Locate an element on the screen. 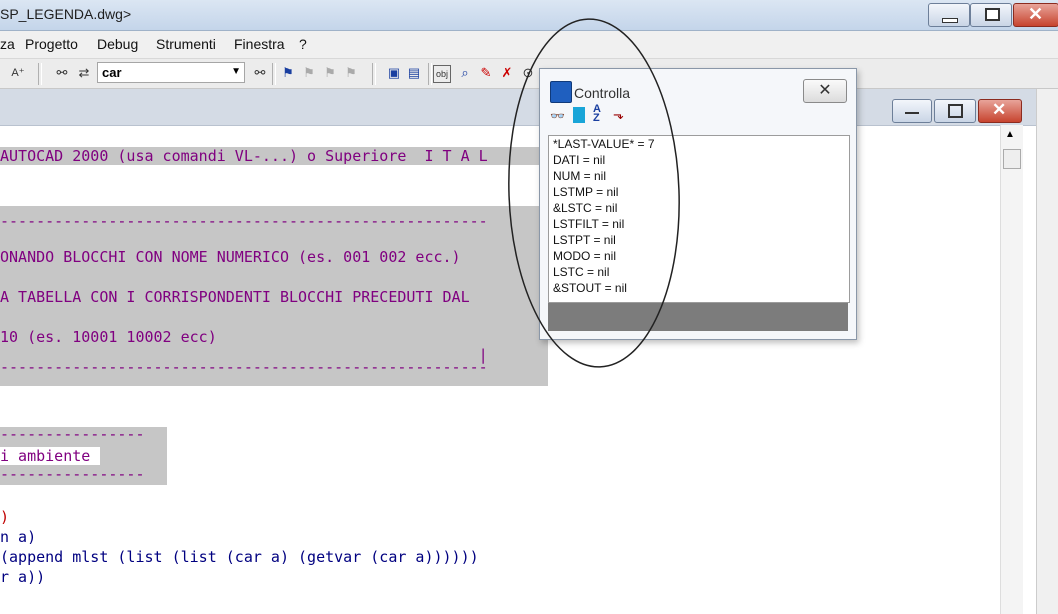  dialog-close-button: ✕ is located at coordinates (825, 91).